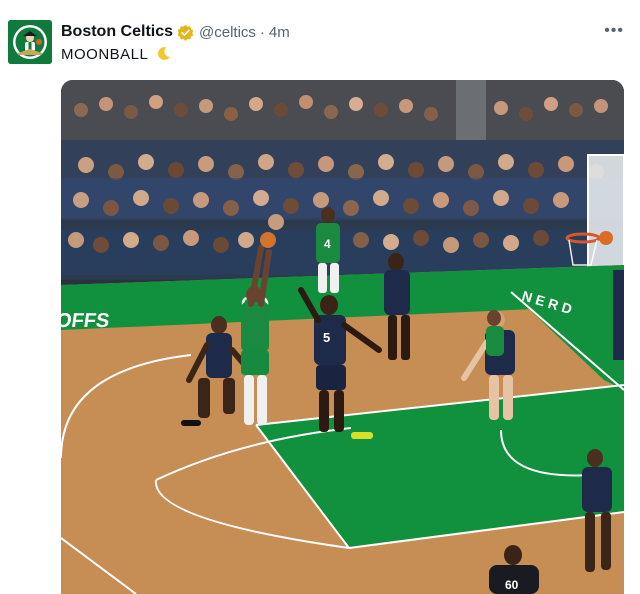 The height and width of the screenshot is (594, 640). What do you see at coordinates (326, 337) in the screenshot?
I see `jersey-number-5: 5` at bounding box center [326, 337].